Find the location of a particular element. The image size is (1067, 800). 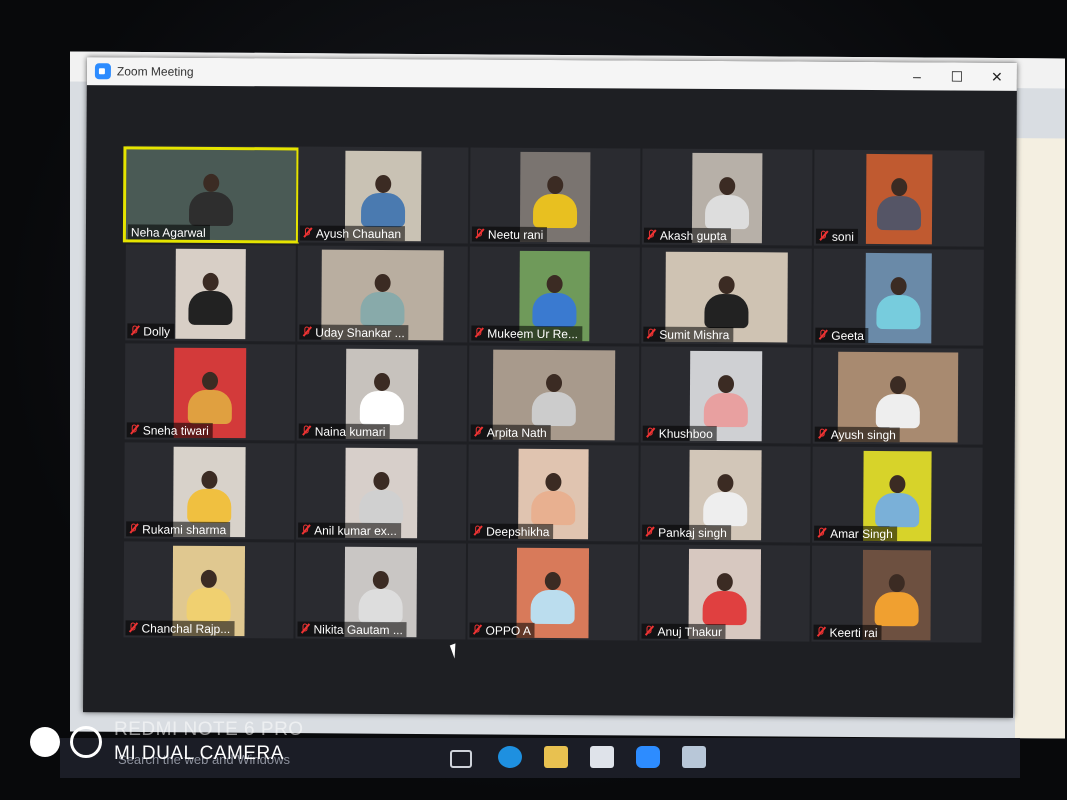

participant-tile: Neetu rani is located at coordinates (555, 196).